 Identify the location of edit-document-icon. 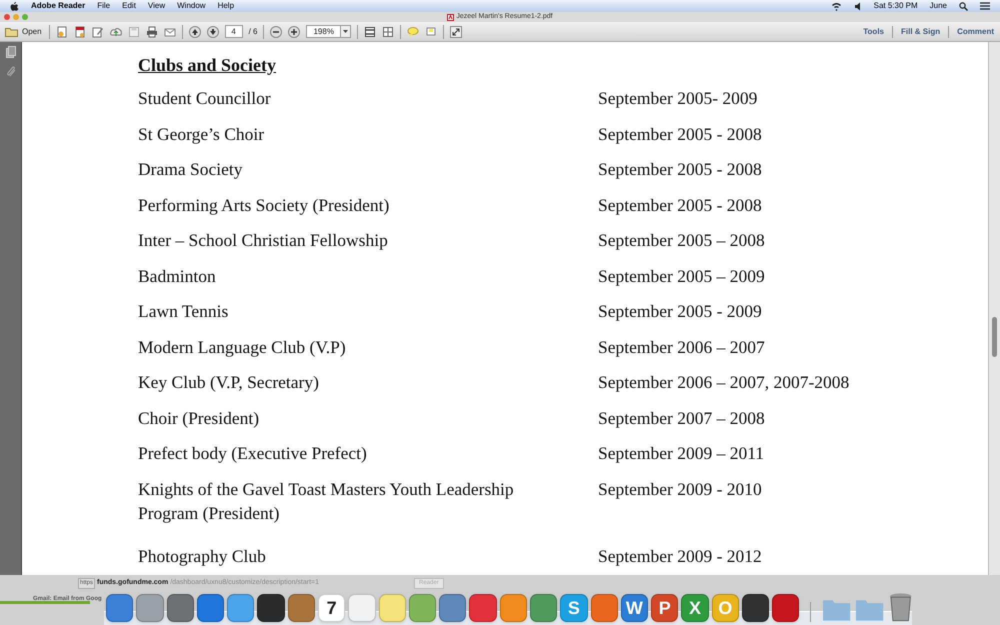
(98, 32).